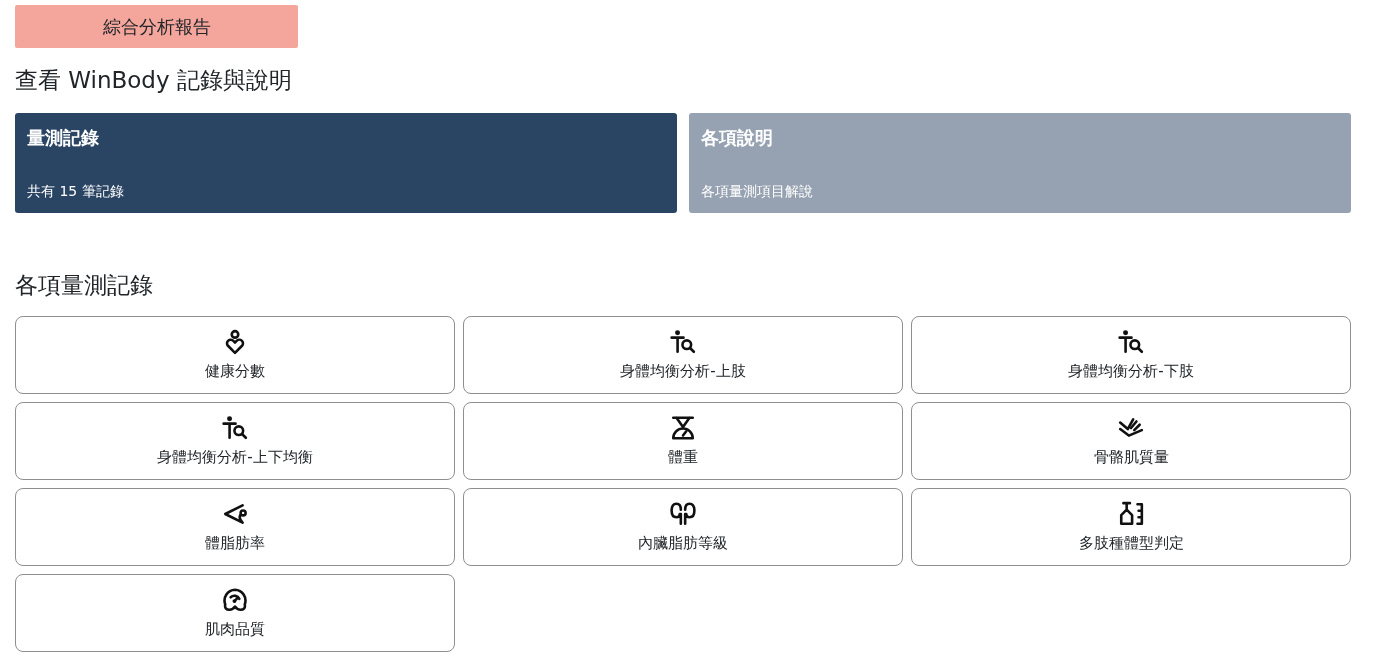 This screenshot has height=664, width=1389. What do you see at coordinates (683, 543) in the screenshot?
I see `item-label: 內臟脂肪等級` at bounding box center [683, 543].